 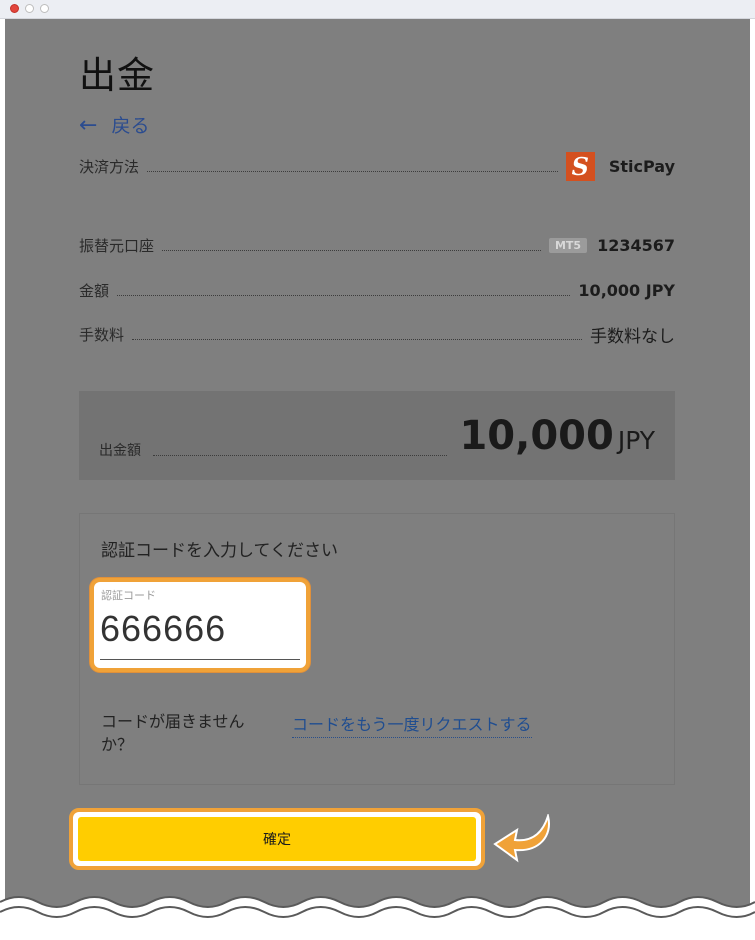 I want to click on withdrawal-total-value: 10,000 JPY, so click(x=557, y=436).